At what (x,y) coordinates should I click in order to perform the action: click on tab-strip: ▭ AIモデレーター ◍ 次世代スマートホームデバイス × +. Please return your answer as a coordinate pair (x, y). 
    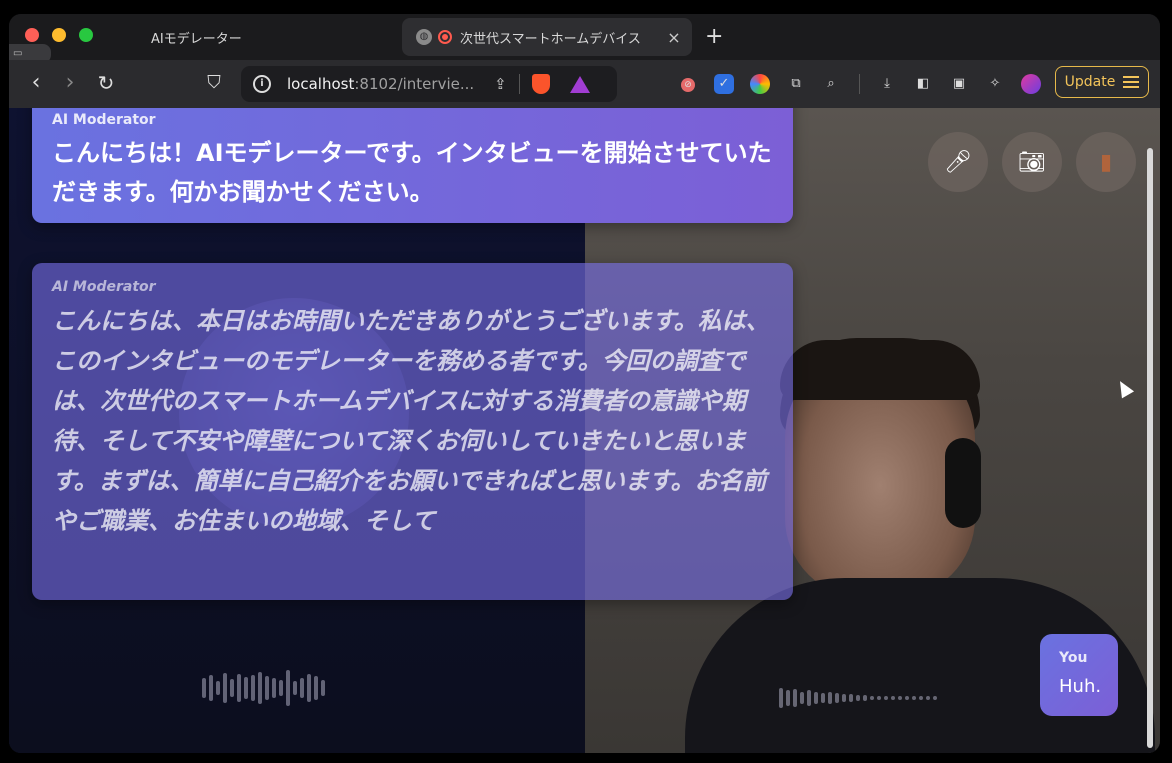
    Looking at the image, I should click on (584, 38).